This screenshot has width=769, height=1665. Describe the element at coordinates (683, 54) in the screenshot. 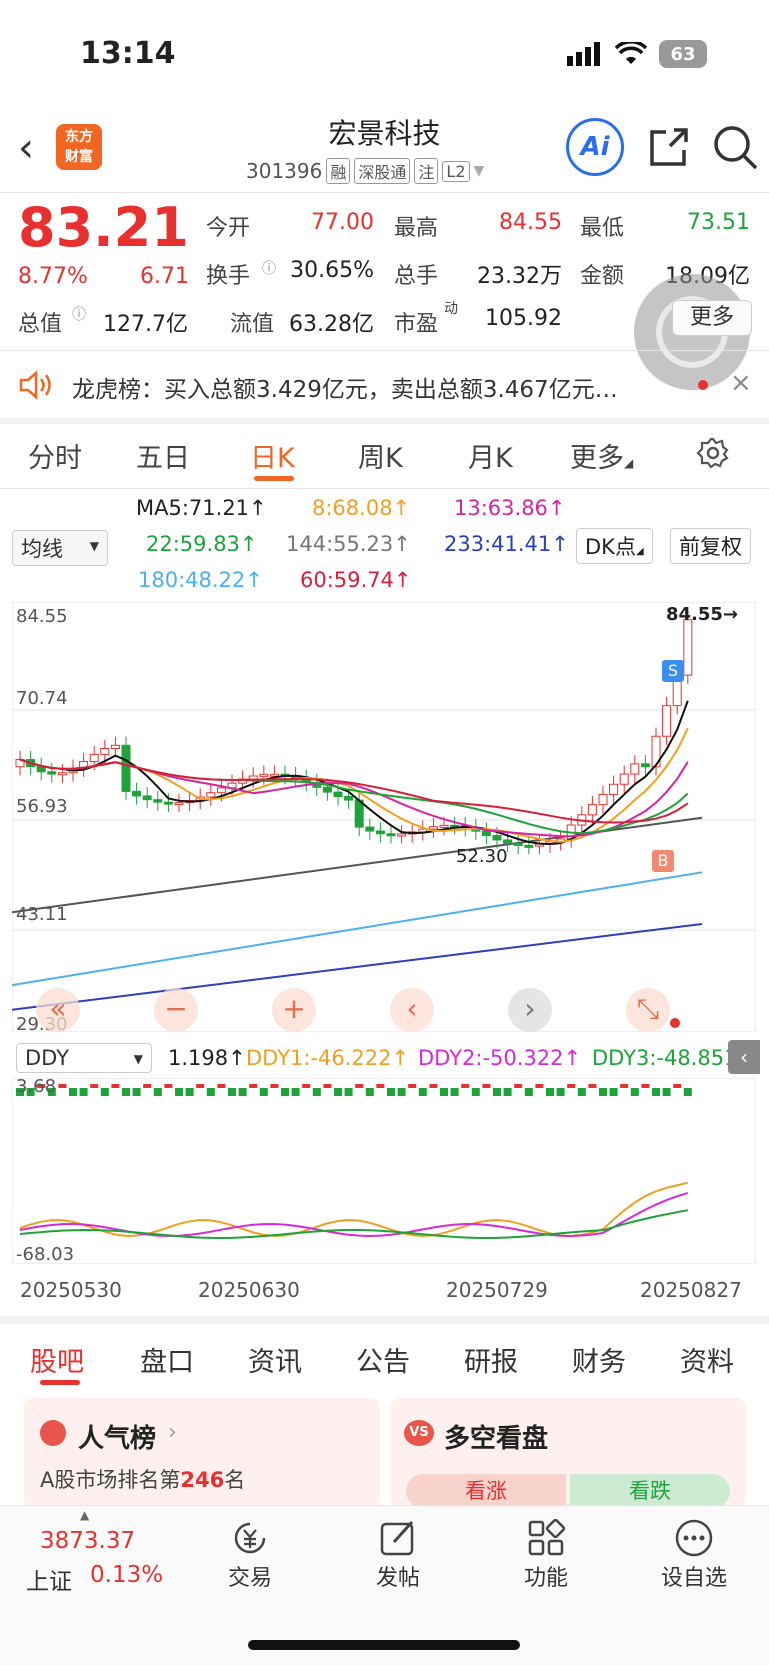

I see `battery-icon: 63` at that location.